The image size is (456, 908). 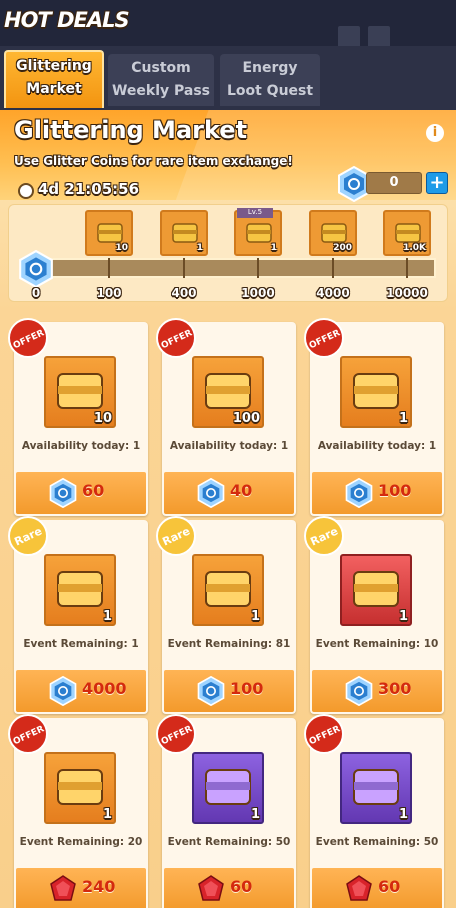 What do you see at coordinates (54, 89) in the screenshot?
I see `tab-label: Market` at bounding box center [54, 89].